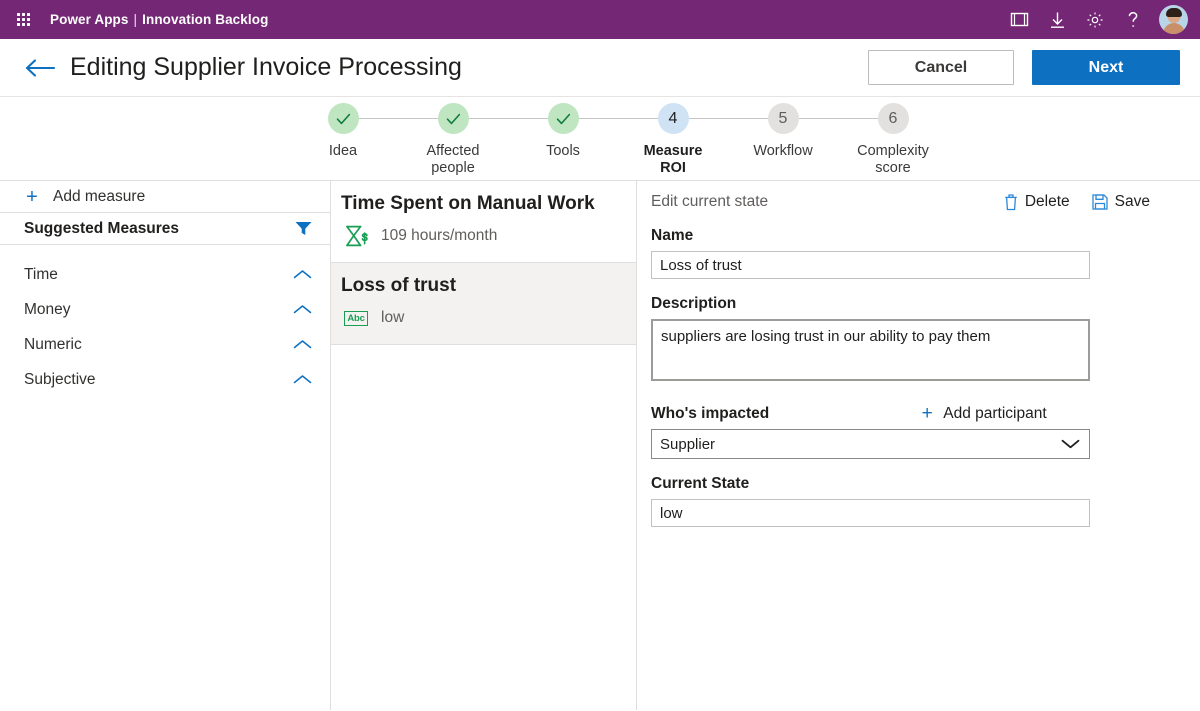 This screenshot has height=711, width=1200. I want to click on measure-name: Loss of trust, so click(399, 285).